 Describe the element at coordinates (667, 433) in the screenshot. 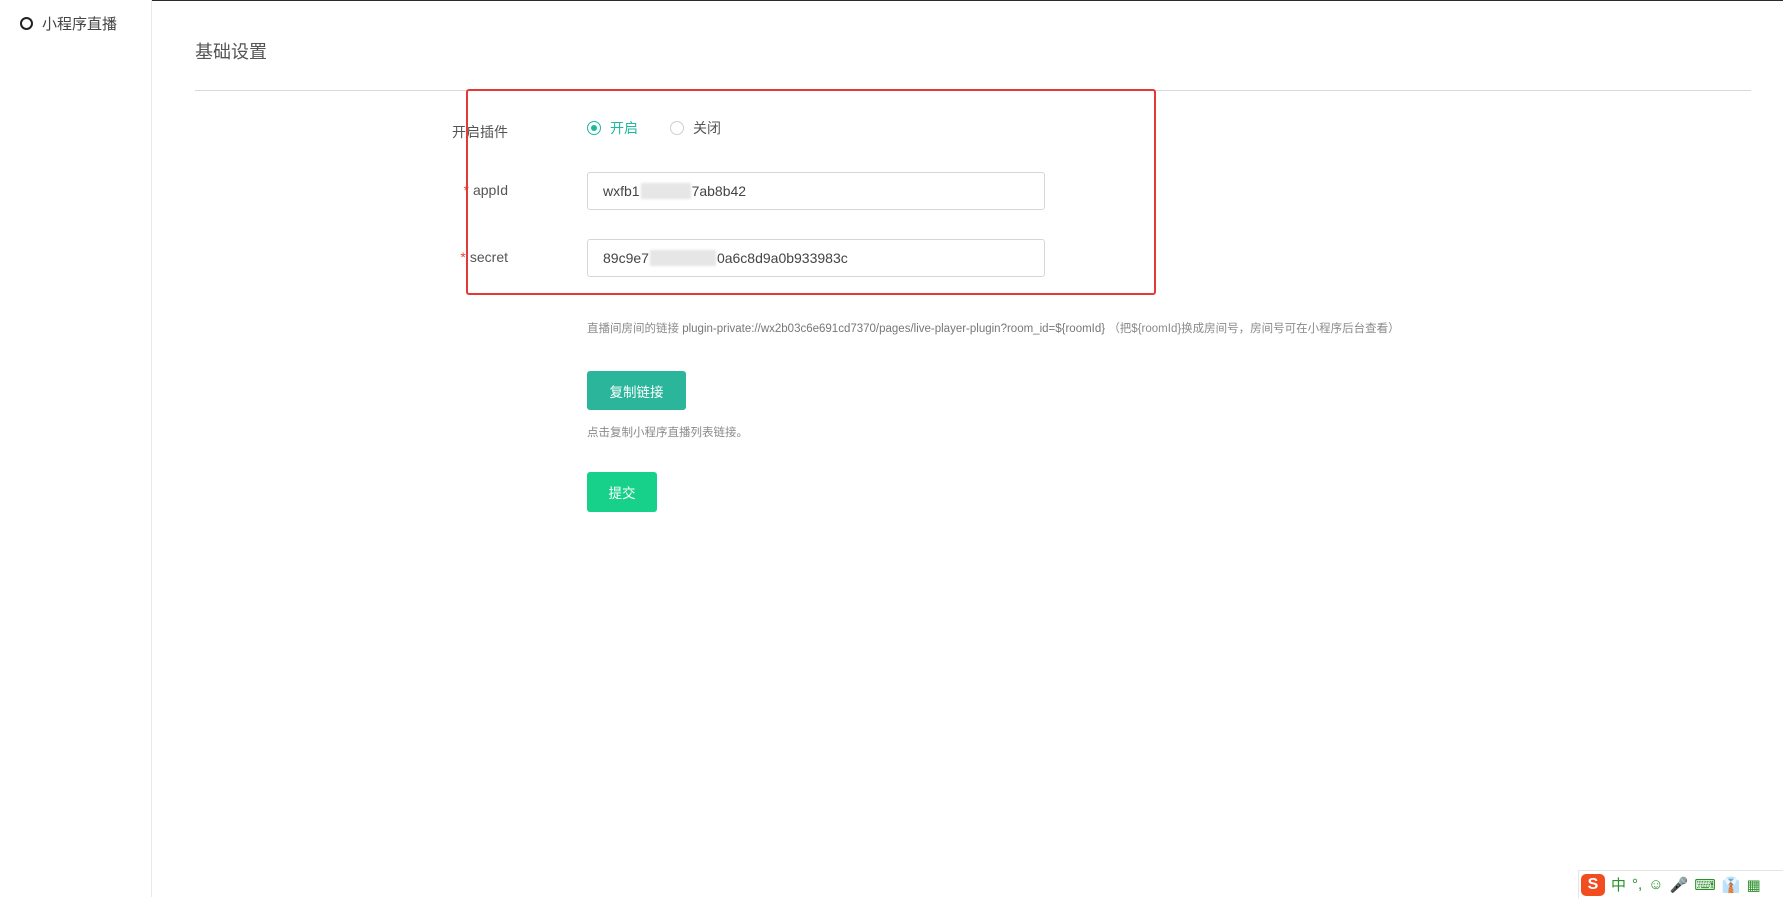

I see `copy-link-hint: 点击复制小程序直播列表链接。` at that location.